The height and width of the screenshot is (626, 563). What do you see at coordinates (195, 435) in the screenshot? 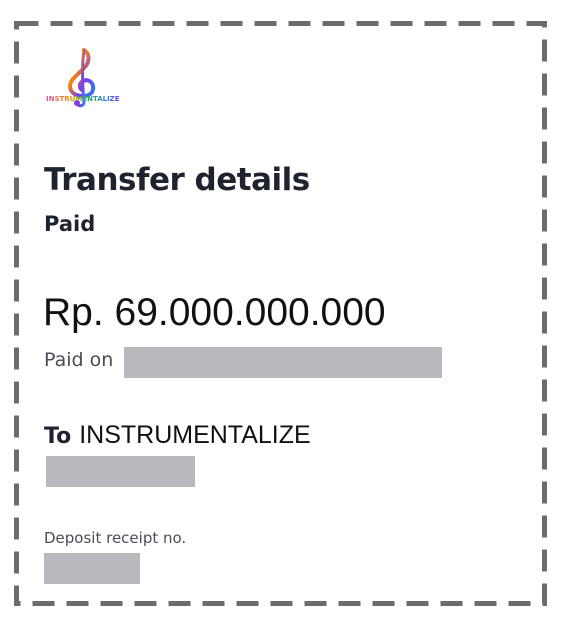
I see `recipient-name: INSTRUMENTALIZE` at bounding box center [195, 435].